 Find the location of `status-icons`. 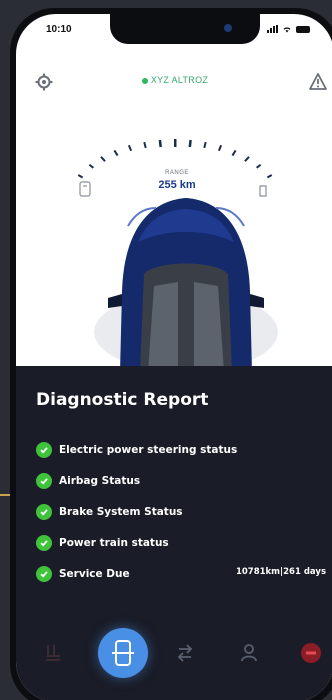

status-icons is located at coordinates (288, 29).